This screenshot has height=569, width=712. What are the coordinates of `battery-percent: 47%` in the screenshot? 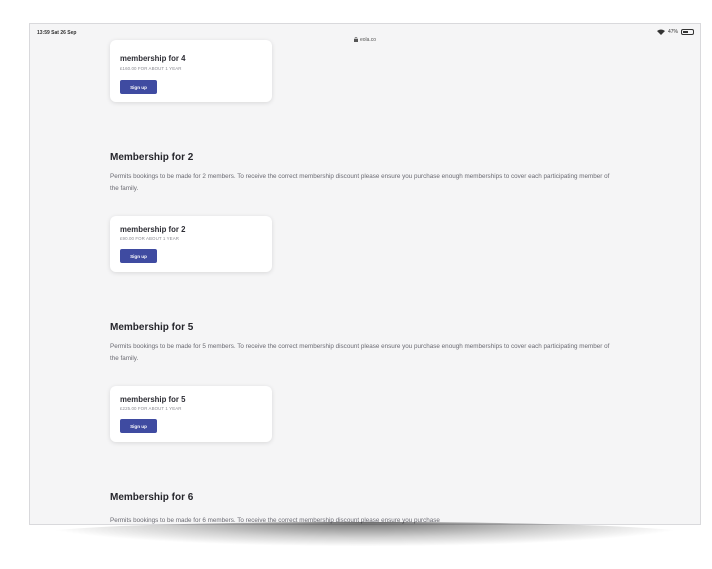 It's located at (672, 32).